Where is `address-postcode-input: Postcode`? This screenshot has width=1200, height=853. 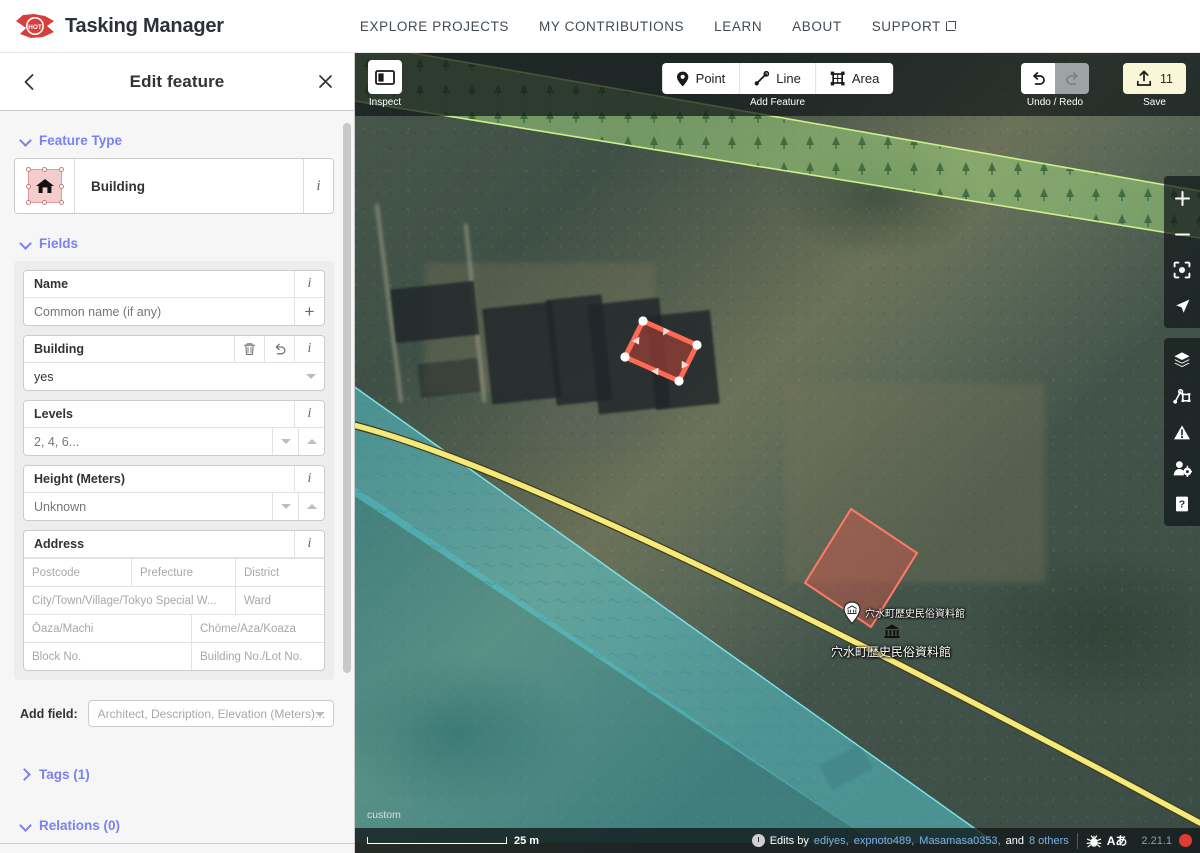 address-postcode-input: Postcode is located at coordinates (78, 572).